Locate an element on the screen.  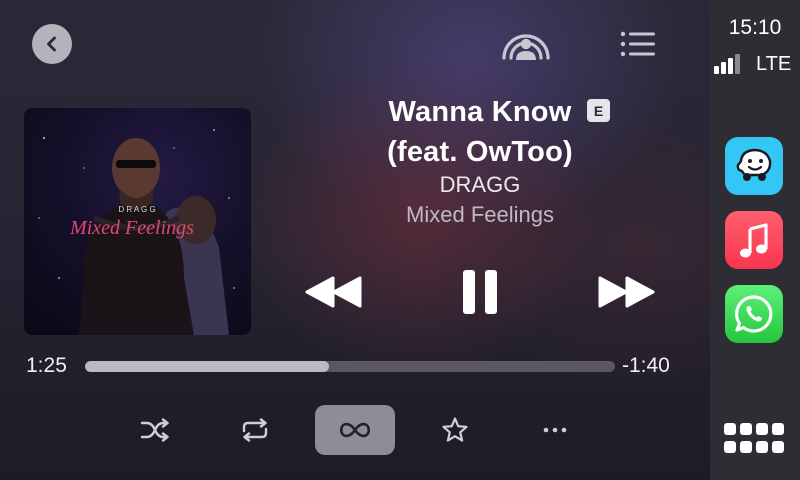
more-button is located at coordinates (555, 430).